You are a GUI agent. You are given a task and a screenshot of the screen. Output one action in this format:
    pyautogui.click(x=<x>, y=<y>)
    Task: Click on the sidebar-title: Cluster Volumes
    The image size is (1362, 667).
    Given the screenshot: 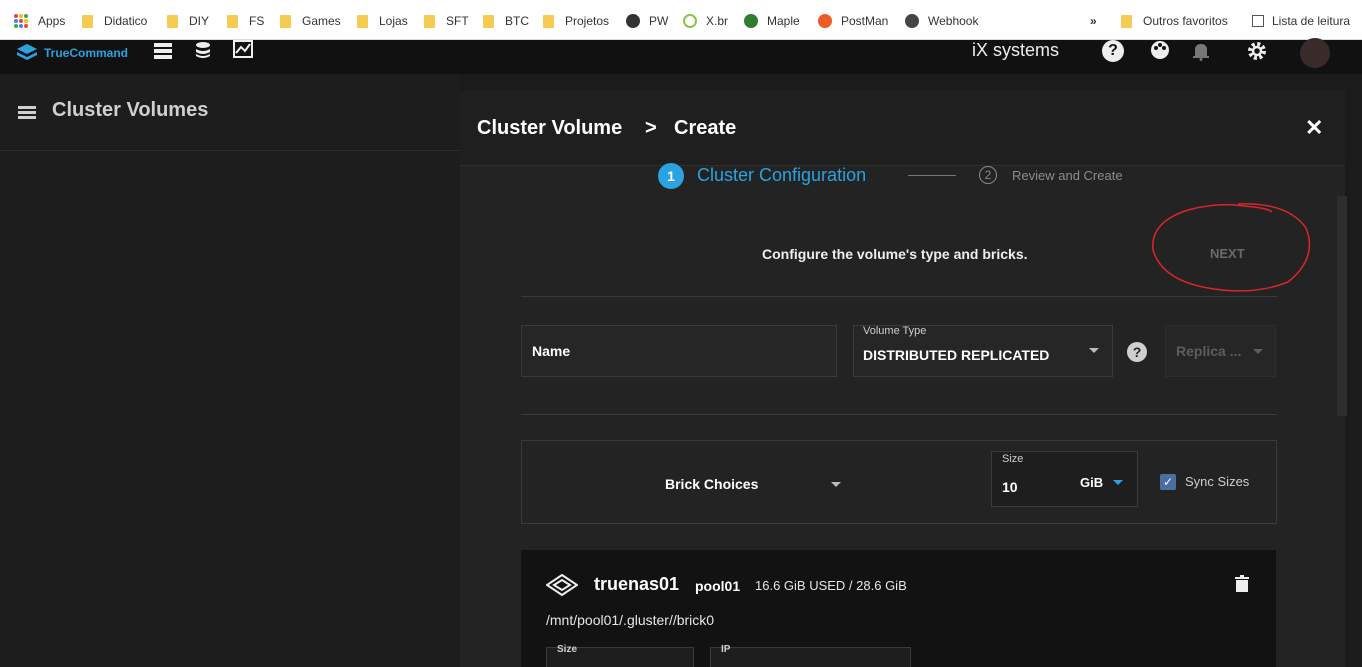 What is the action you would take?
    pyautogui.click(x=130, y=110)
    